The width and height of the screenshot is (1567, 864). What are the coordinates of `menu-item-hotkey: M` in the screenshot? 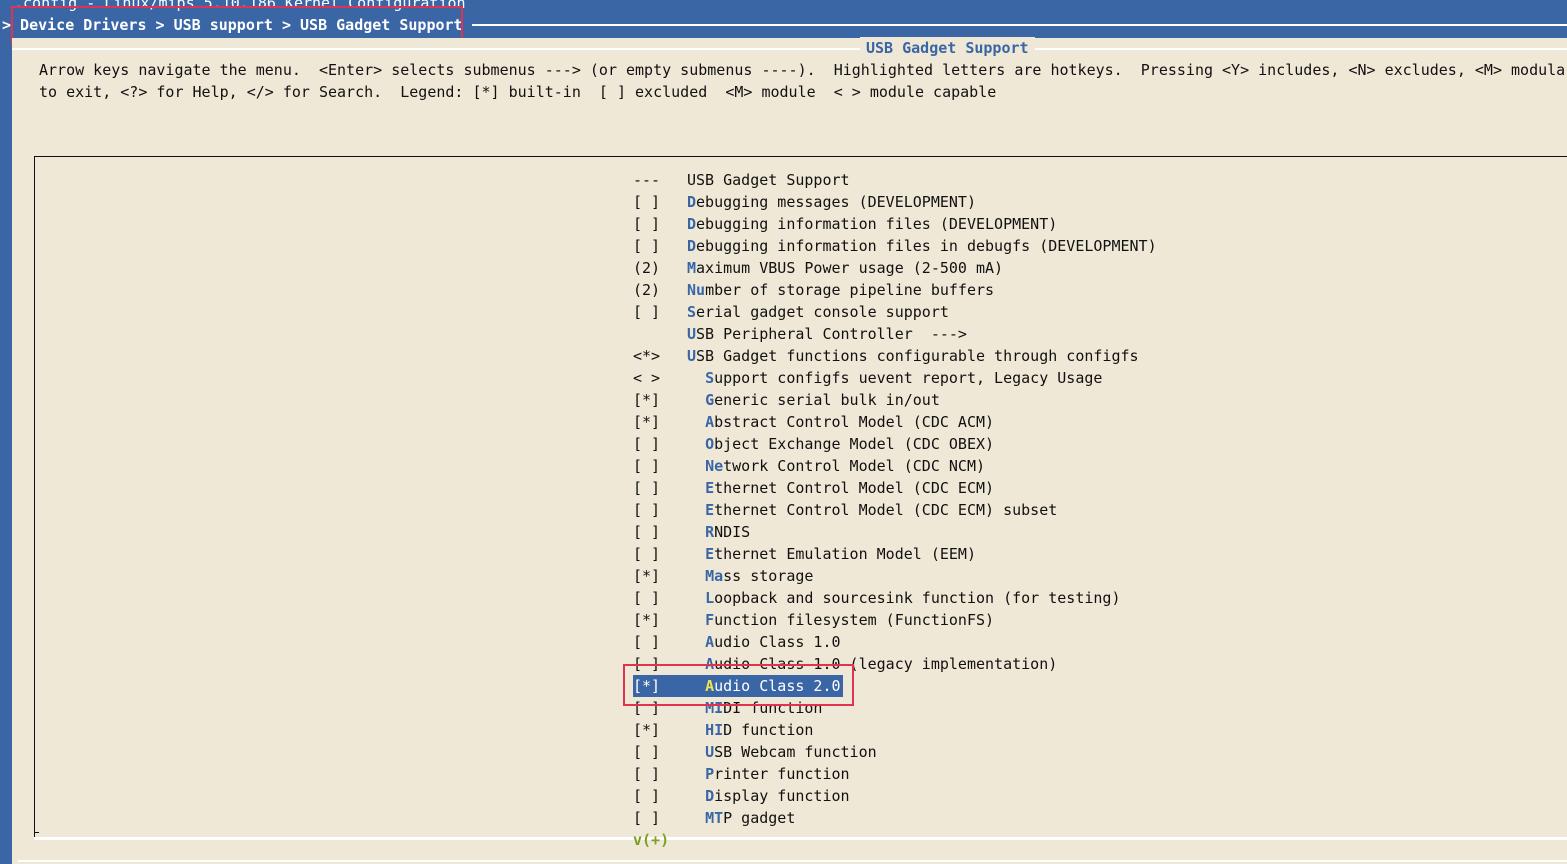 It's located at (692, 268).